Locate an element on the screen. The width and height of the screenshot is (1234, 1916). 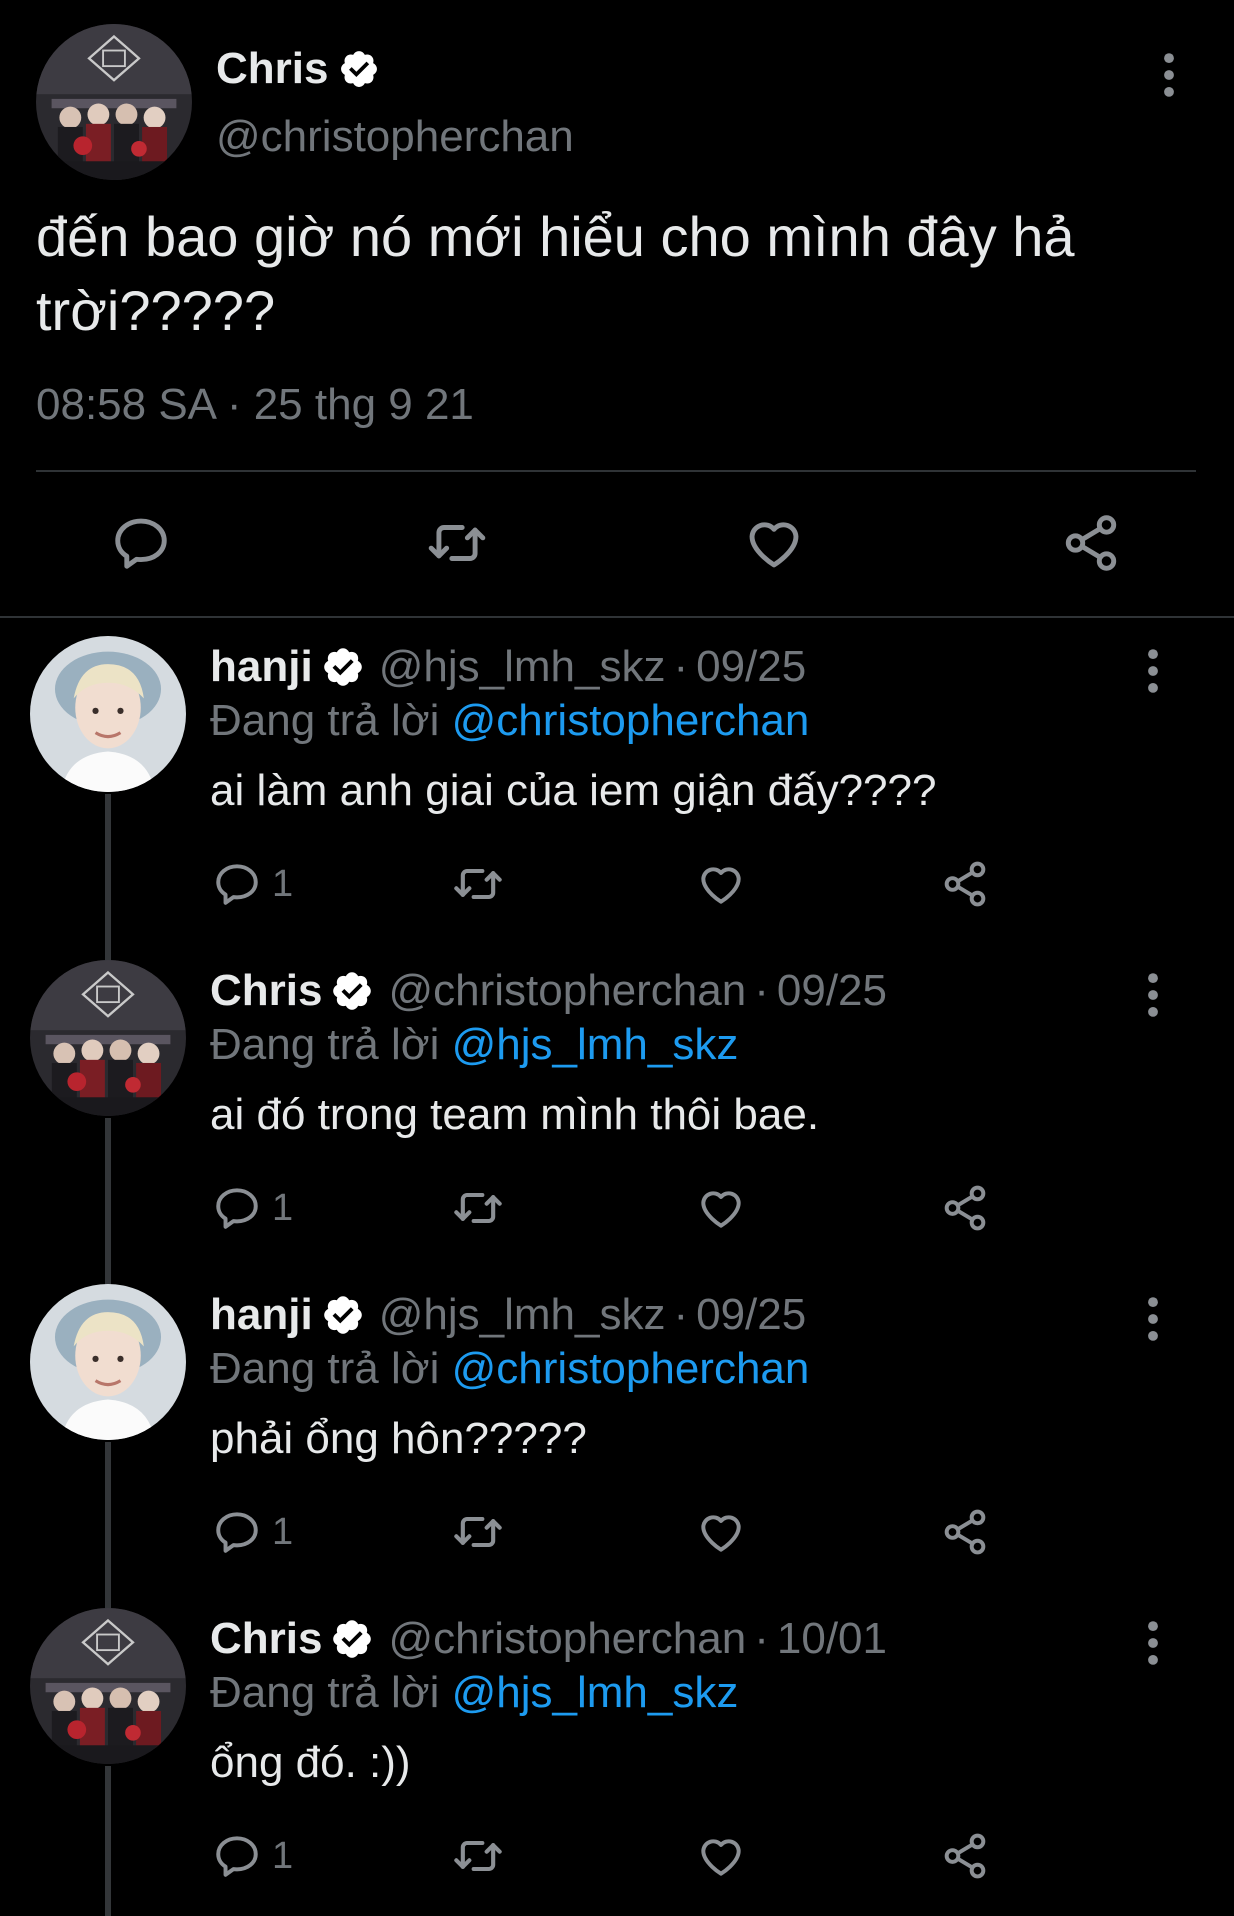
author-name: Chris is located at coordinates (272, 69).